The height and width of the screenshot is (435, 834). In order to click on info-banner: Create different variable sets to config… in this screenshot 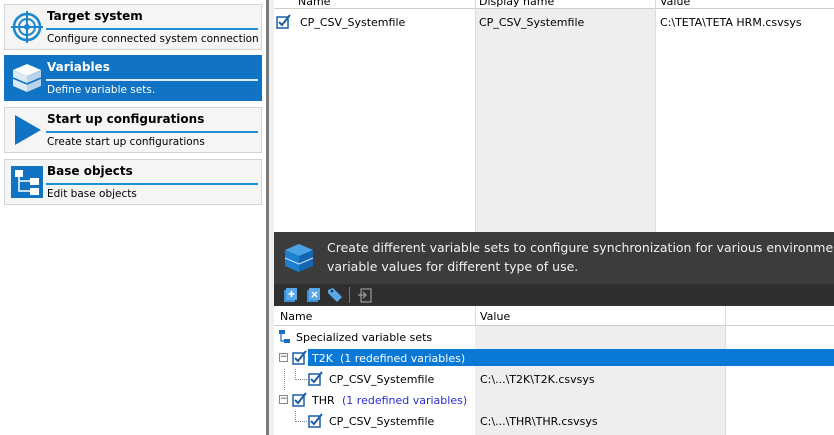, I will do `click(554, 258)`.